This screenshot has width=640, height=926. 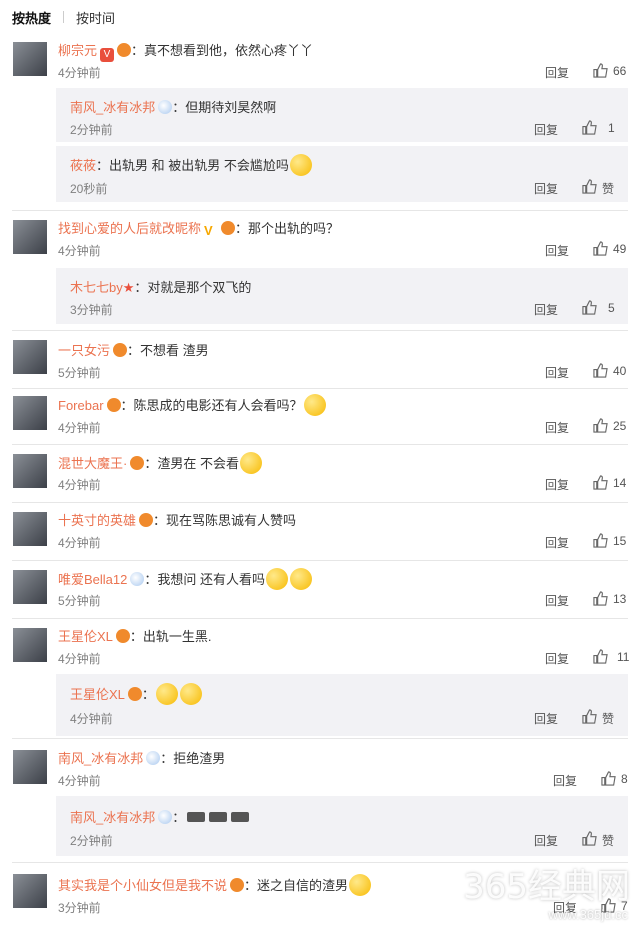 I want to click on comment-time: 5分钟前, so click(x=79, y=601).